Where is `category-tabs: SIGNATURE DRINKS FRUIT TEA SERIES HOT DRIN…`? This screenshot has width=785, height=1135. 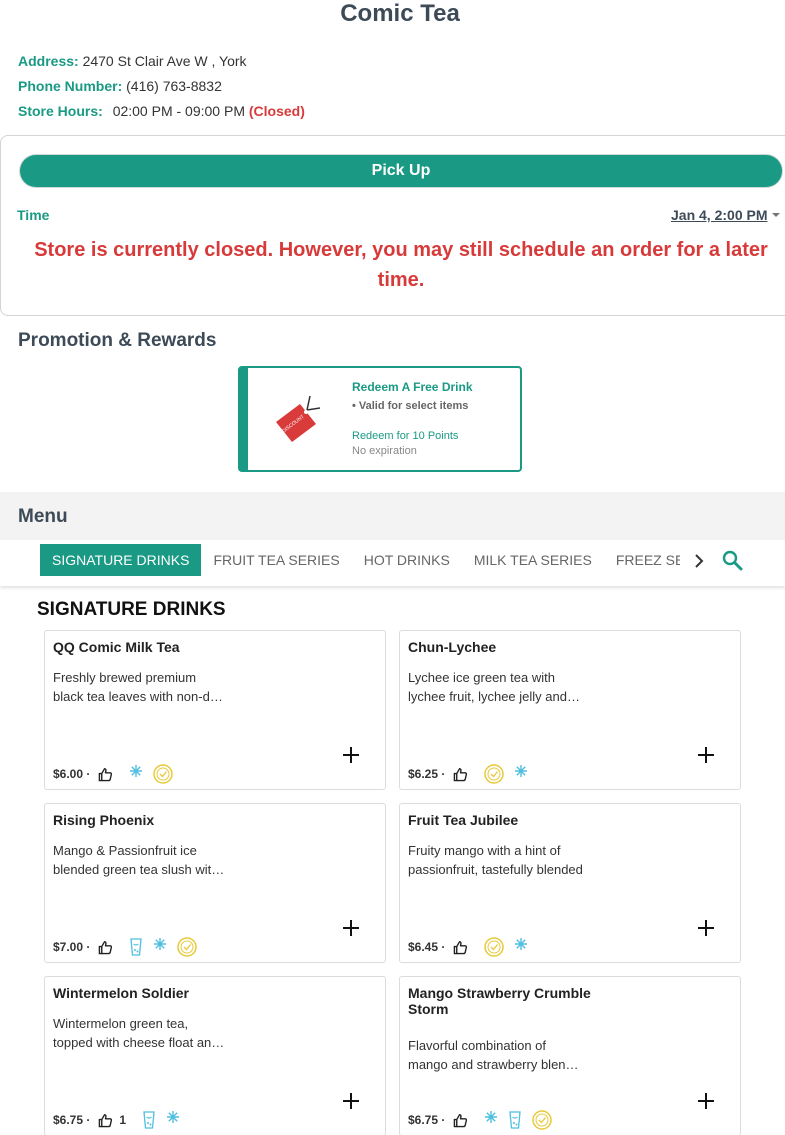
category-tabs: SIGNATURE DRINKS FRUIT TEA SERIES HOT DRIN… is located at coordinates (360, 560).